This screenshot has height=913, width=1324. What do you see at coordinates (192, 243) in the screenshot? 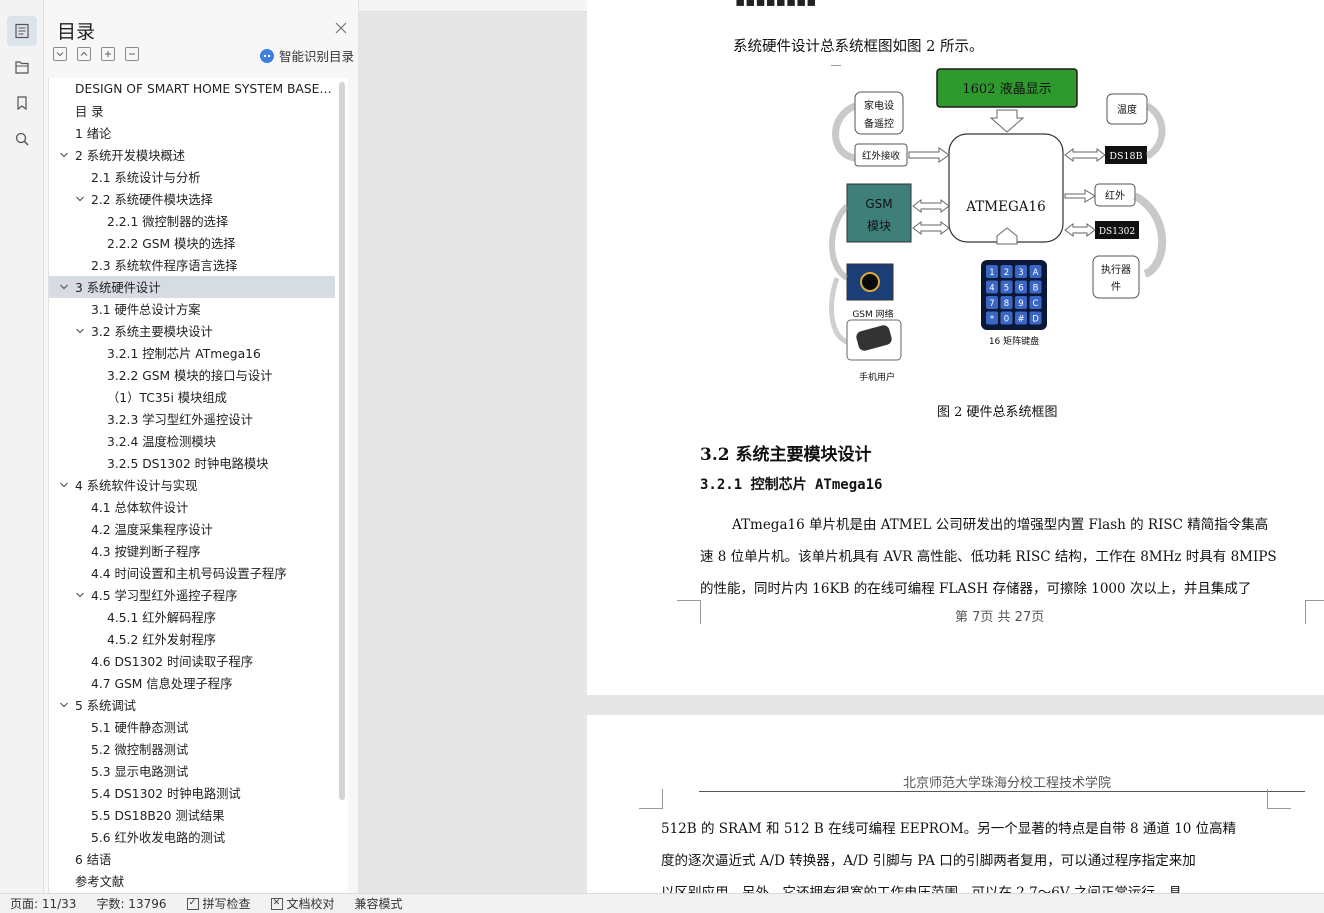
I see `toc-item: 2.2.2 GSM 模块的选择` at bounding box center [192, 243].